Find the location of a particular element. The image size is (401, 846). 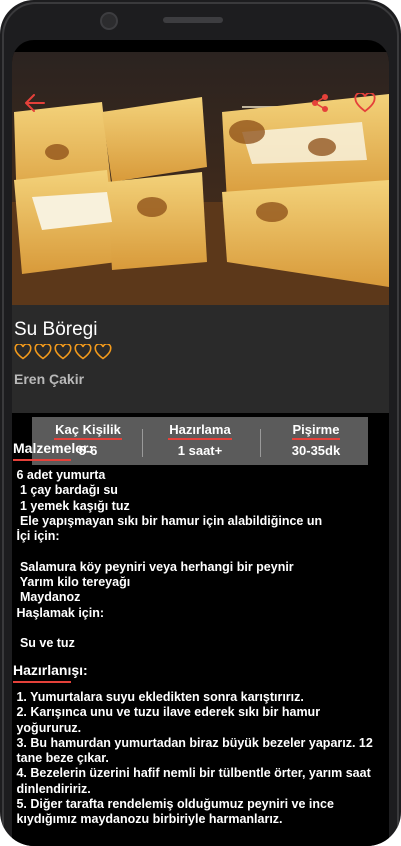

favorite-button is located at coordinates (365, 103).